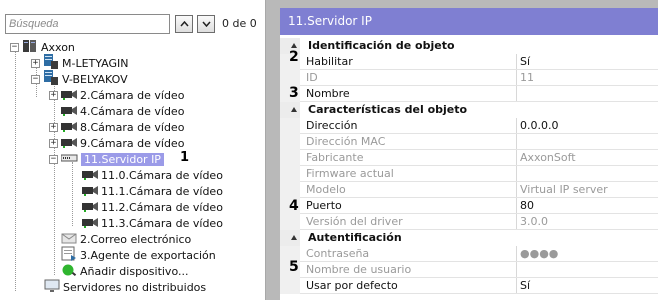  What do you see at coordinates (469, 286) in the screenshot?
I see `property-row: Usar por defecto Sí` at bounding box center [469, 286].